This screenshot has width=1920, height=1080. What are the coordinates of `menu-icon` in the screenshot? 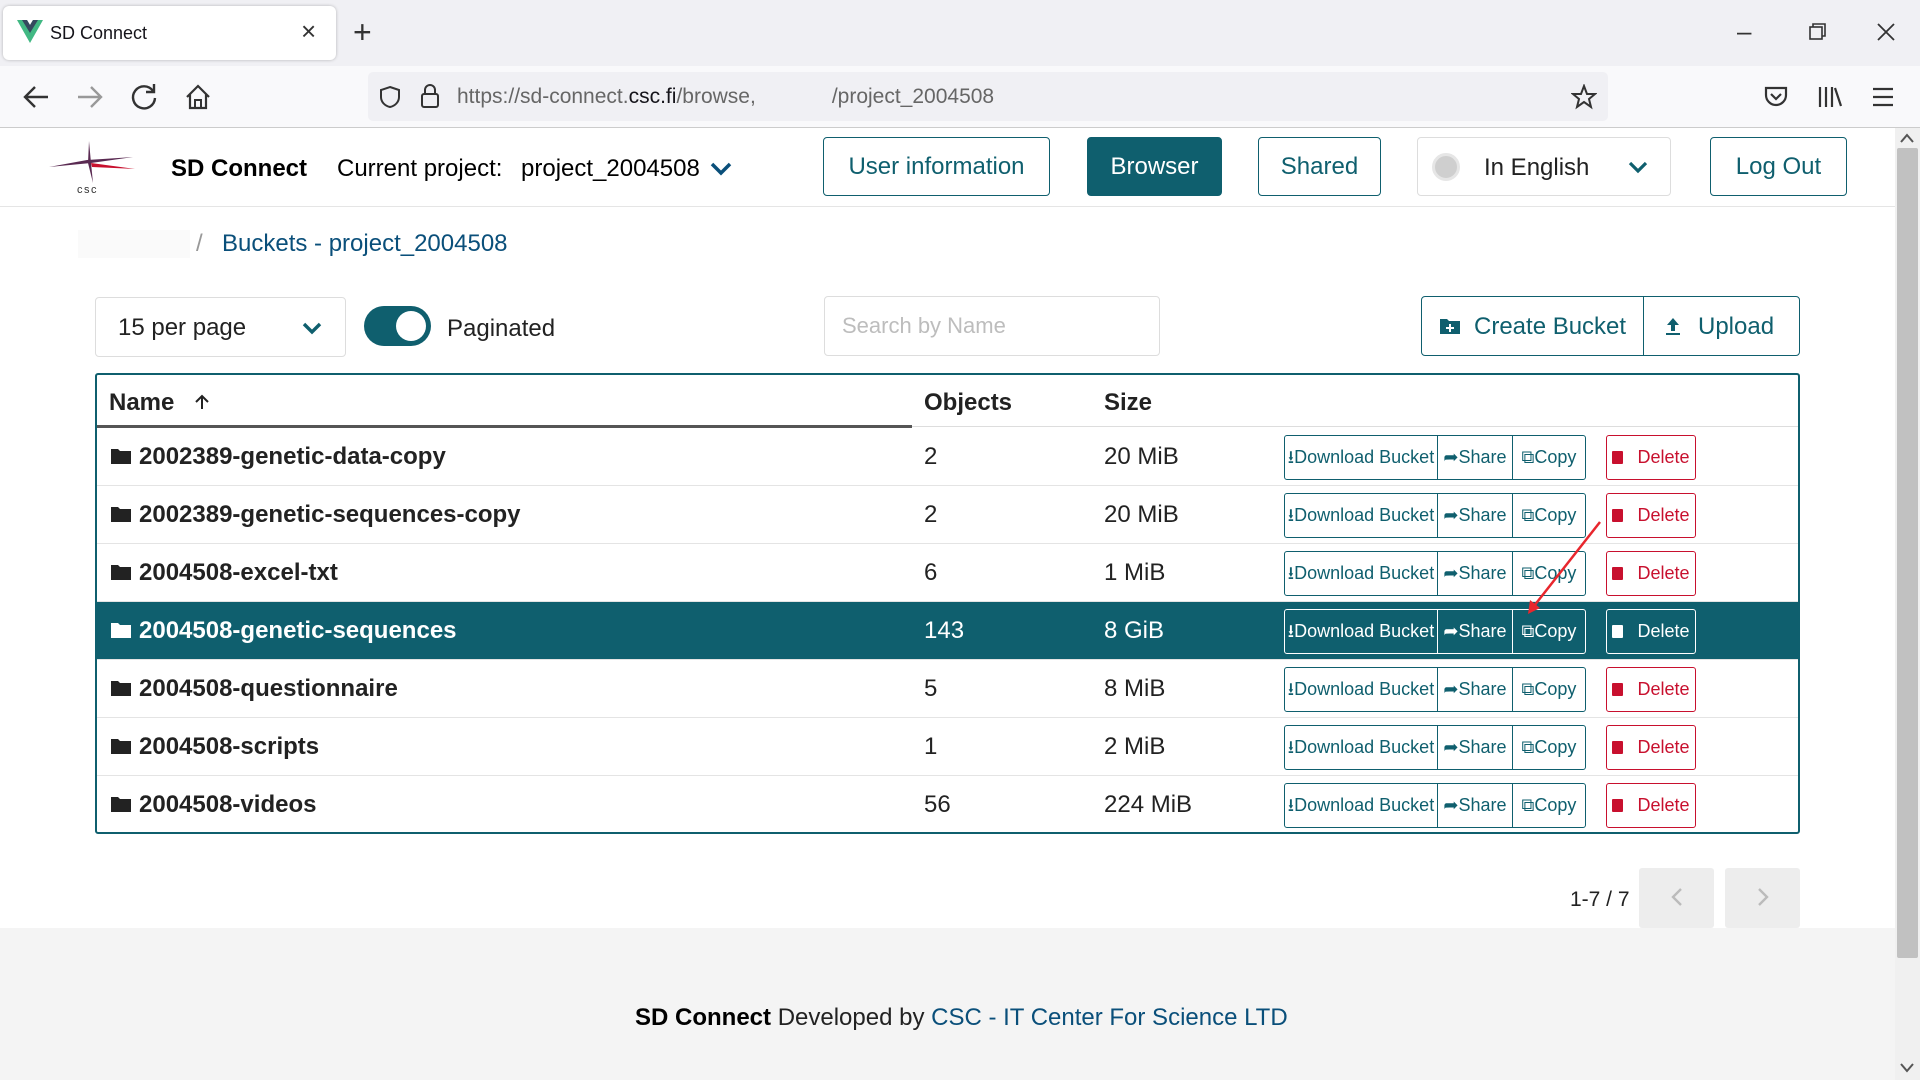 It's located at (1883, 97).